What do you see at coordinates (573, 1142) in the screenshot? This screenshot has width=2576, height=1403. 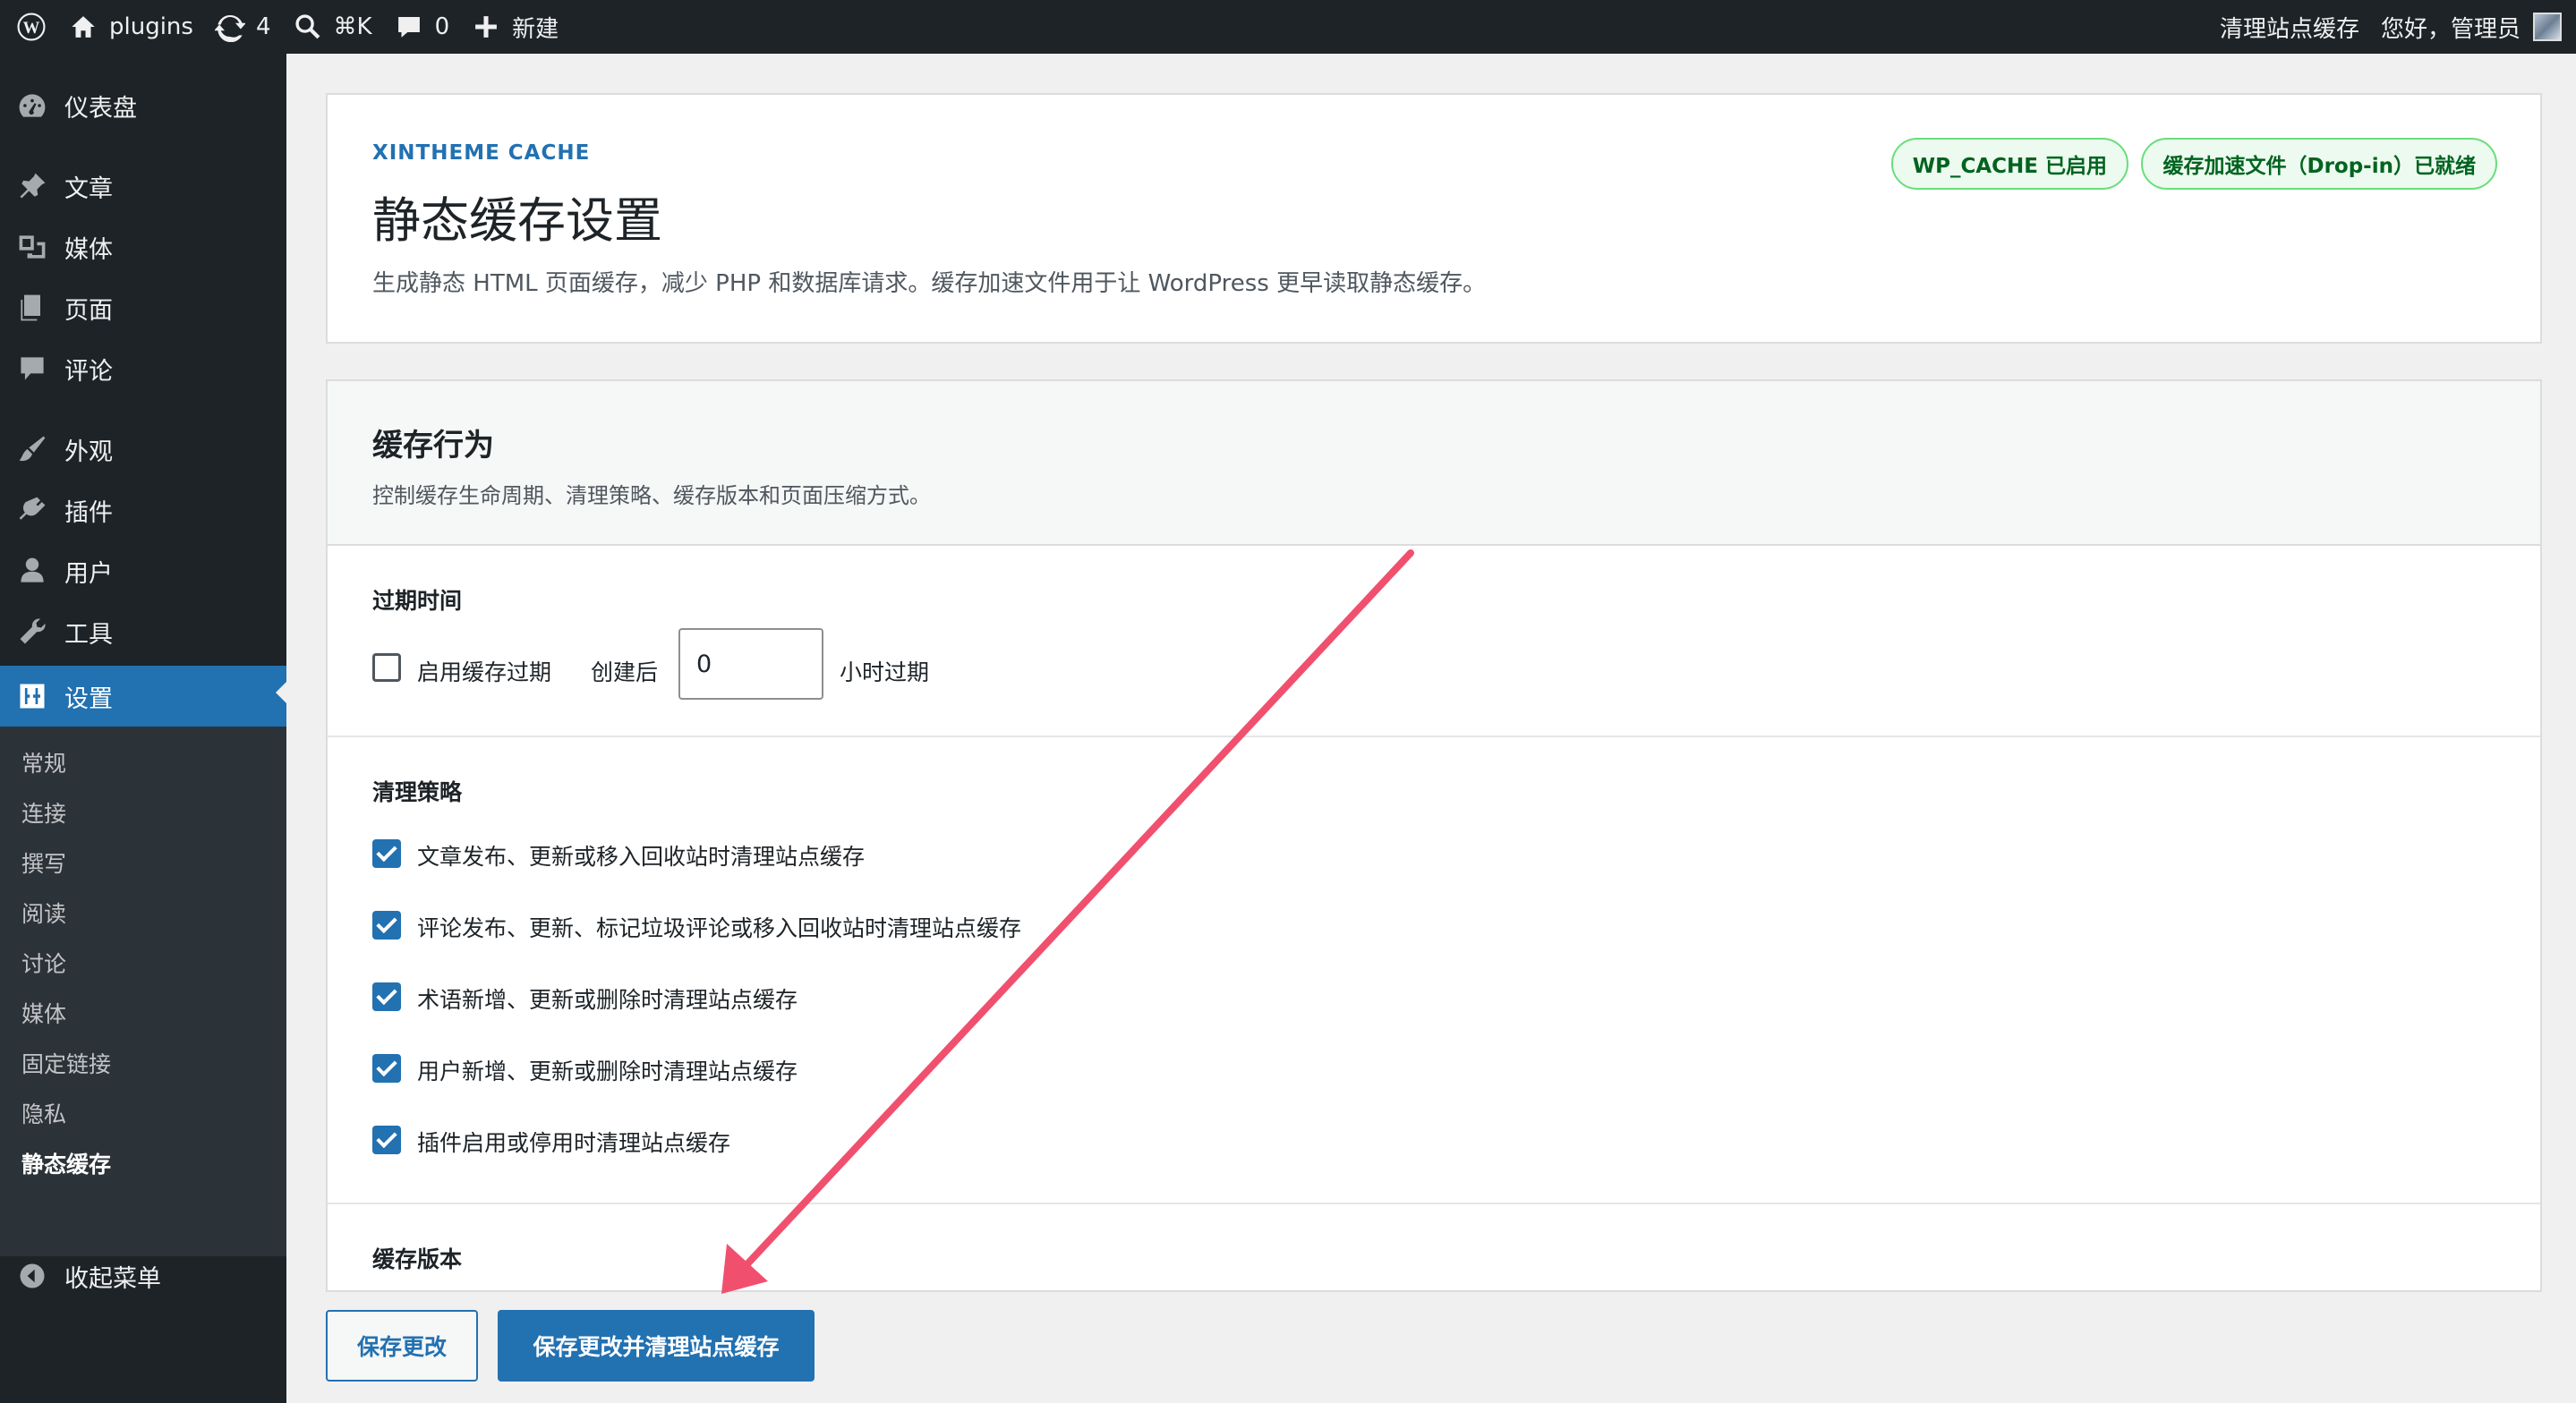 I see `purge-on-plugin-label: 插件启用或停用时清理站点缓存` at bounding box center [573, 1142].